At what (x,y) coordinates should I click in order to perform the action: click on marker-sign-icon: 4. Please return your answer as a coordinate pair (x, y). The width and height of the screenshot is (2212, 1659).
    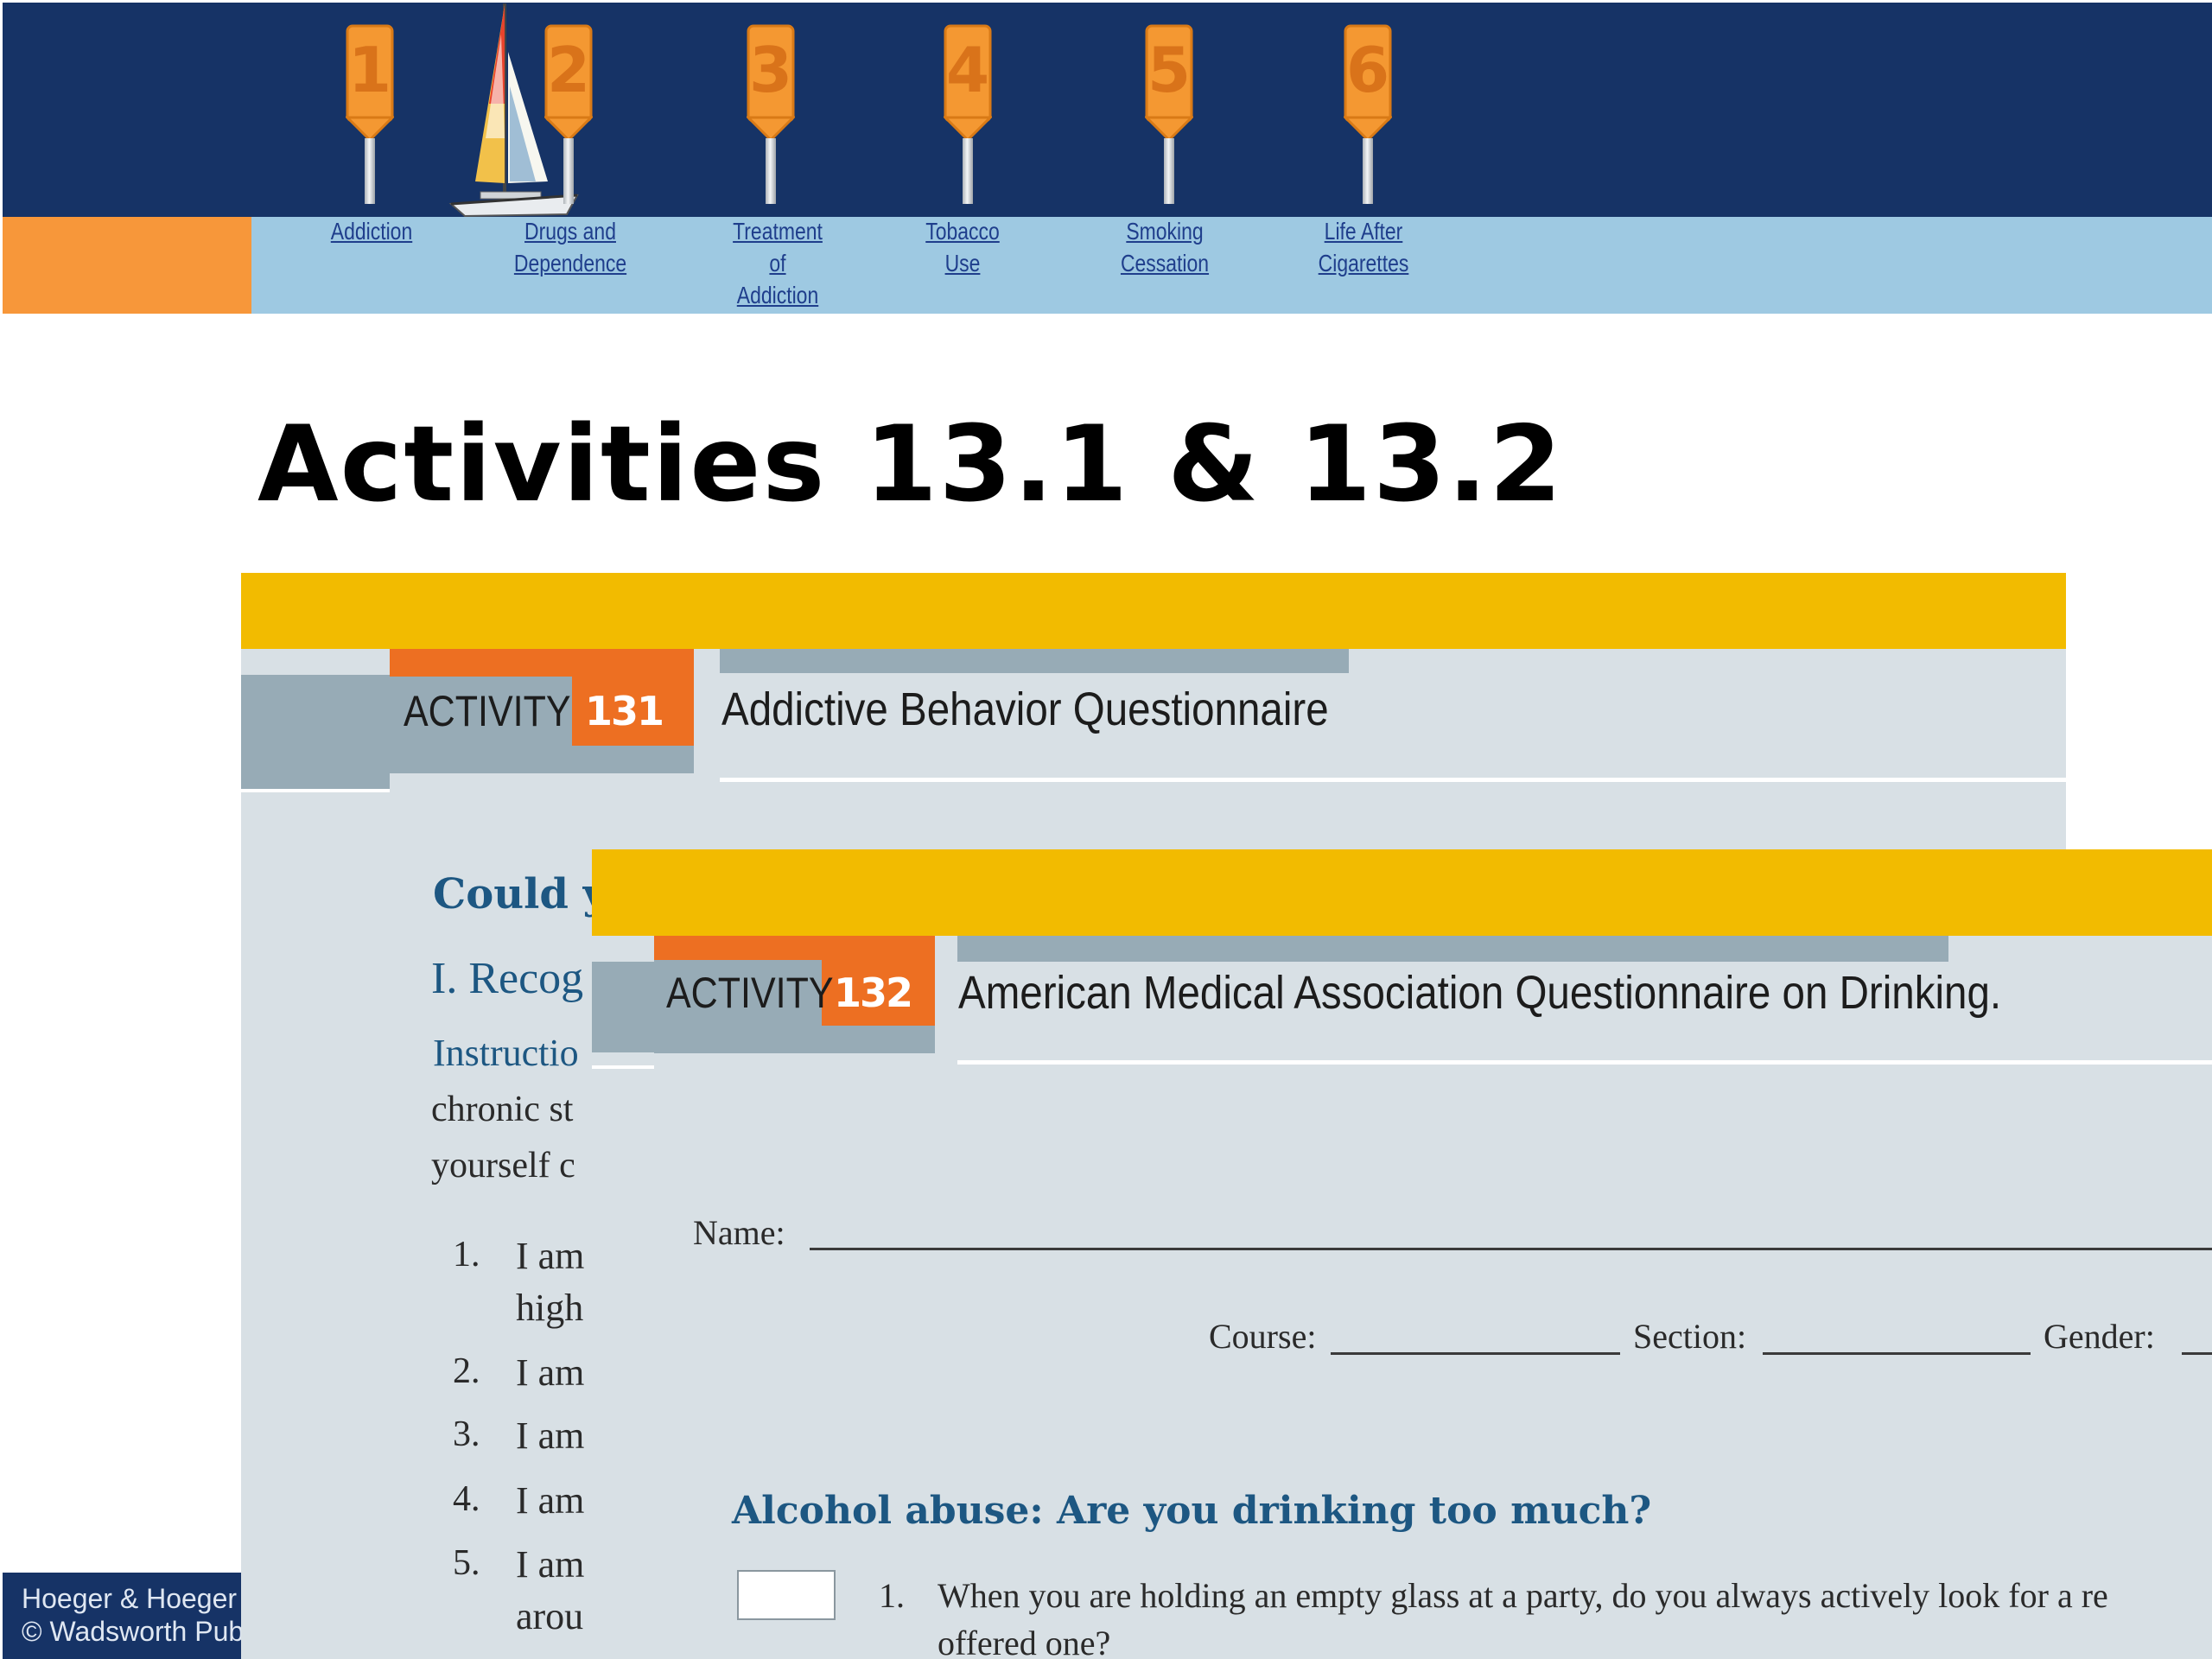
    Looking at the image, I should click on (968, 82).